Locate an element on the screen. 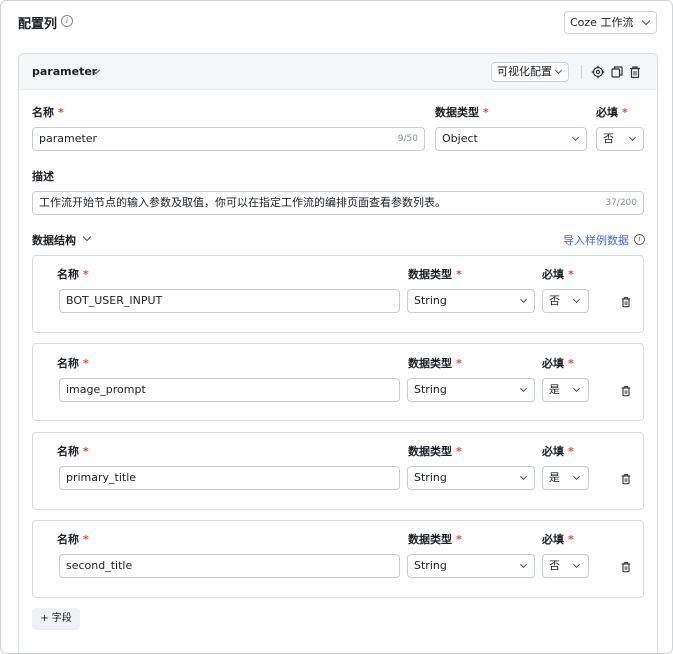 The width and height of the screenshot is (673, 654). structure-row: 名称 * 数据类型 * 必填 * second_title String 否 is located at coordinates (338, 559).